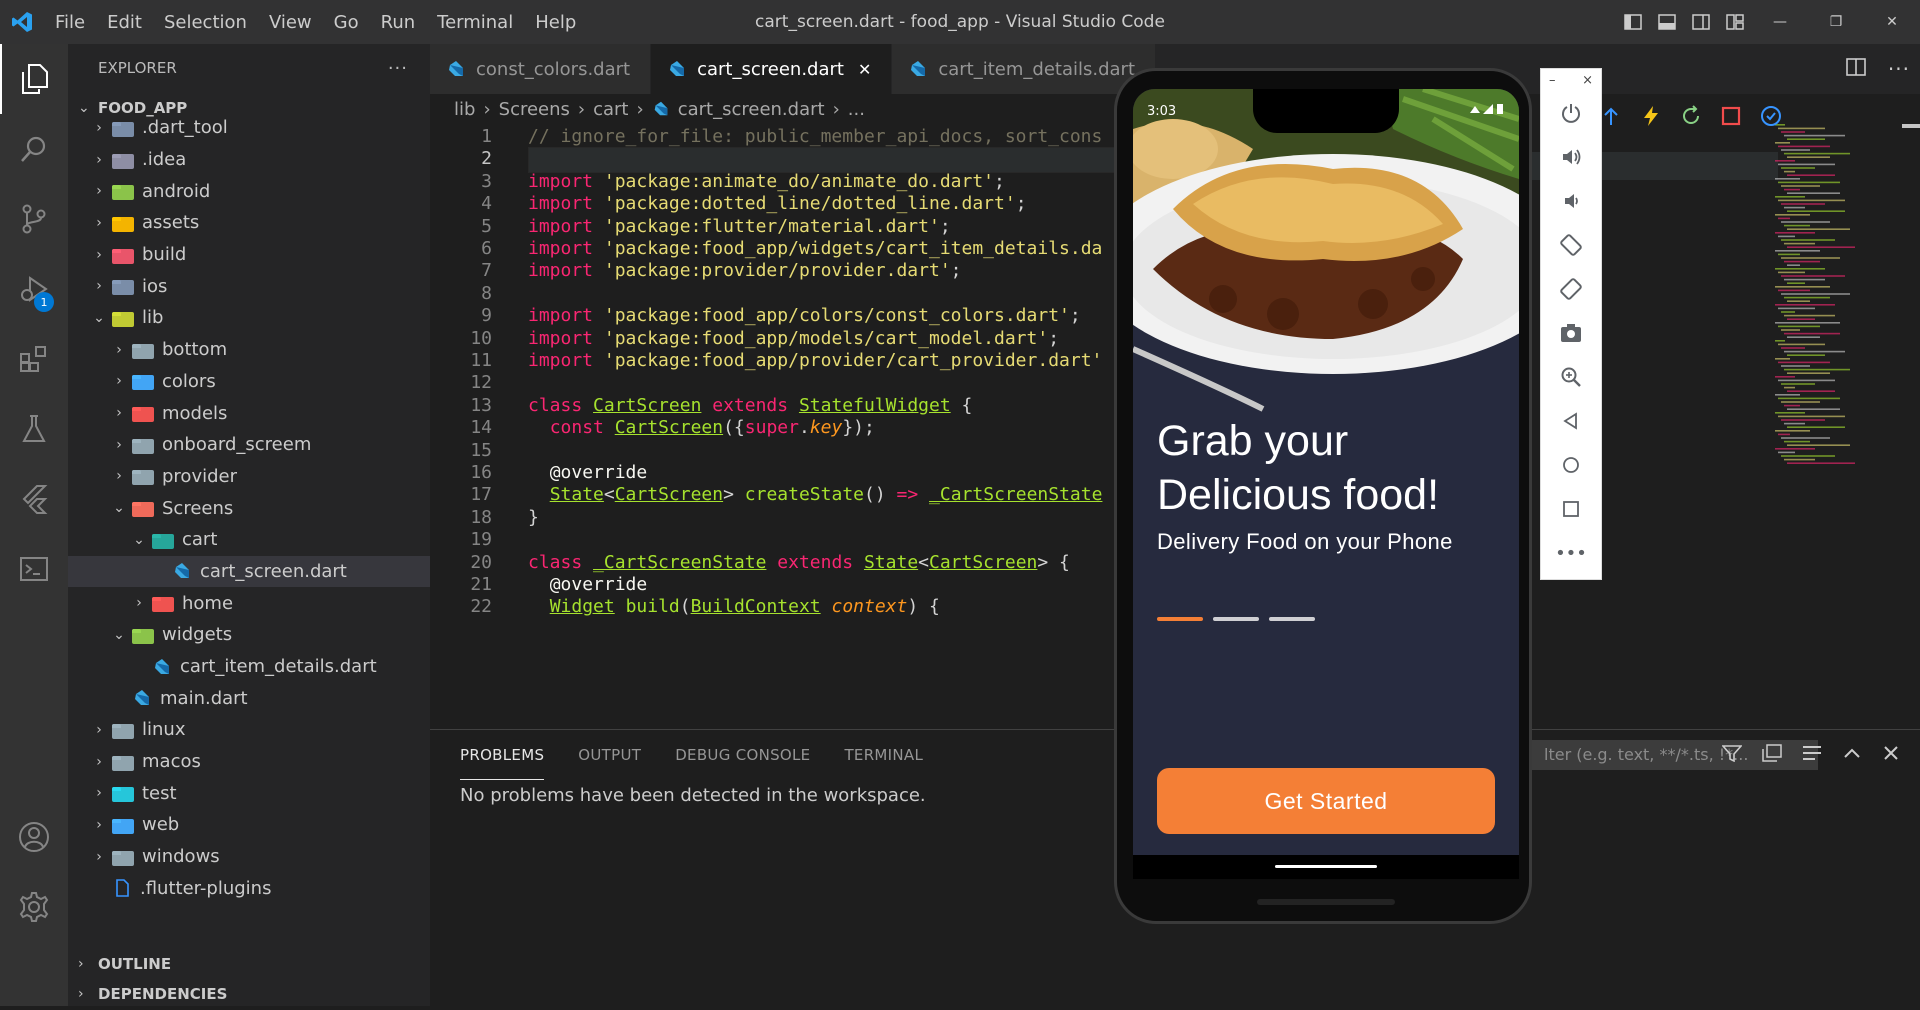 Image resolution: width=1920 pixels, height=1010 pixels. I want to click on tab-const-colors-dart: const_colors.dart, so click(541, 69).